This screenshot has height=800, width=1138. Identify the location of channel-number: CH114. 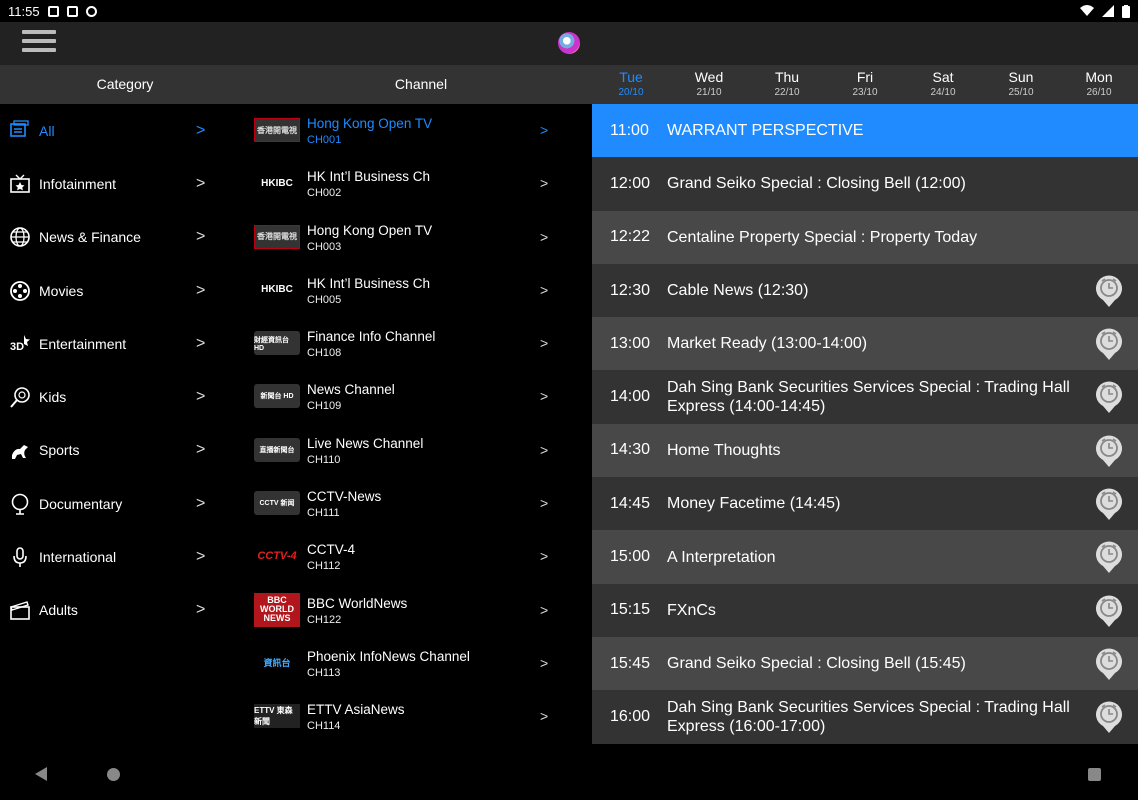
(324, 726).